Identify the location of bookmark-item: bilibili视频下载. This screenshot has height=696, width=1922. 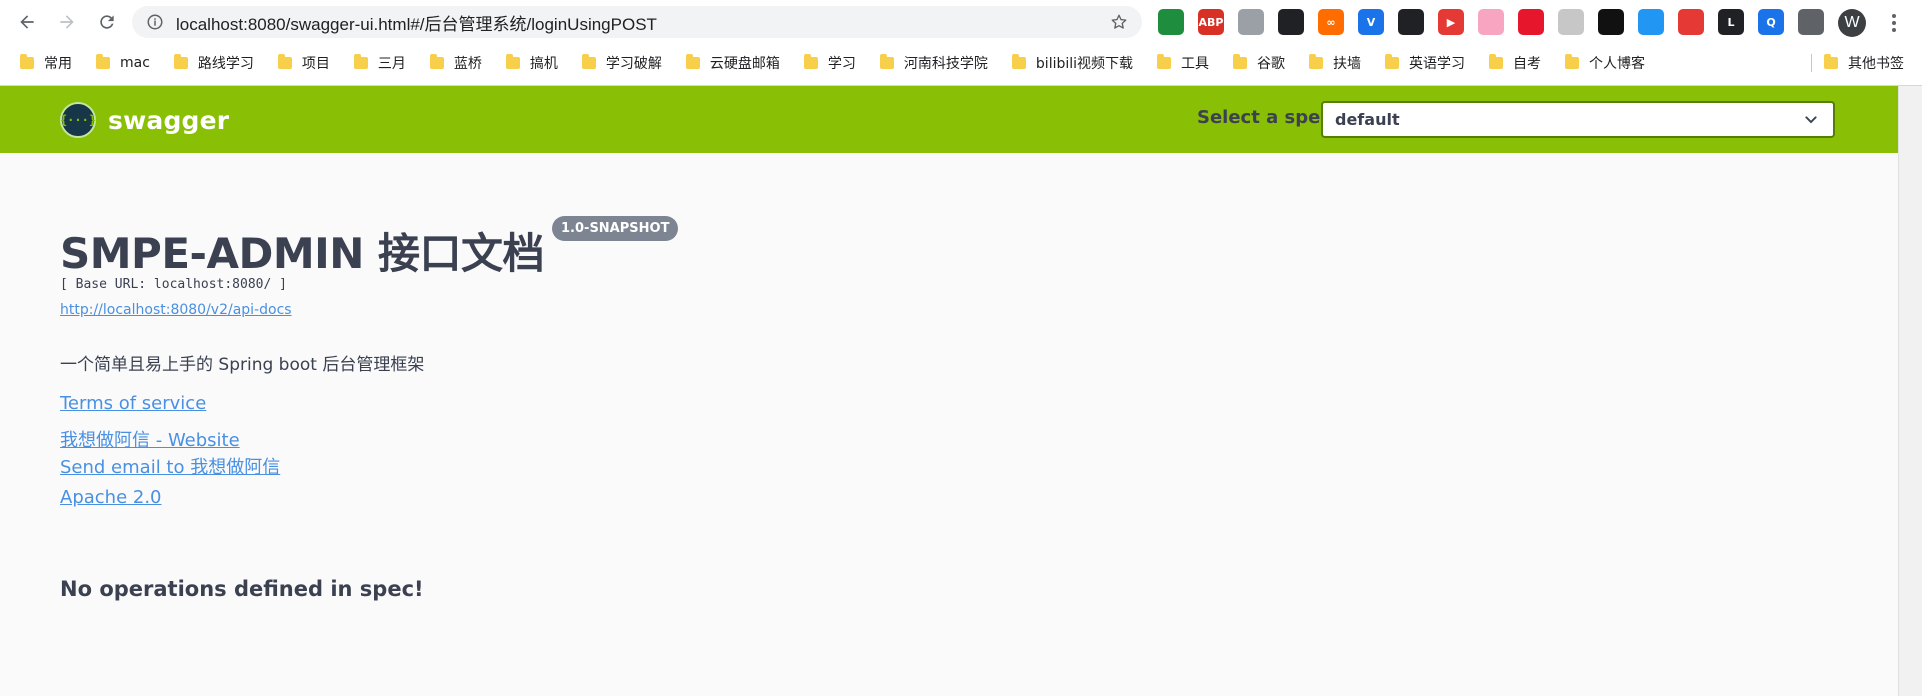
(1072, 63).